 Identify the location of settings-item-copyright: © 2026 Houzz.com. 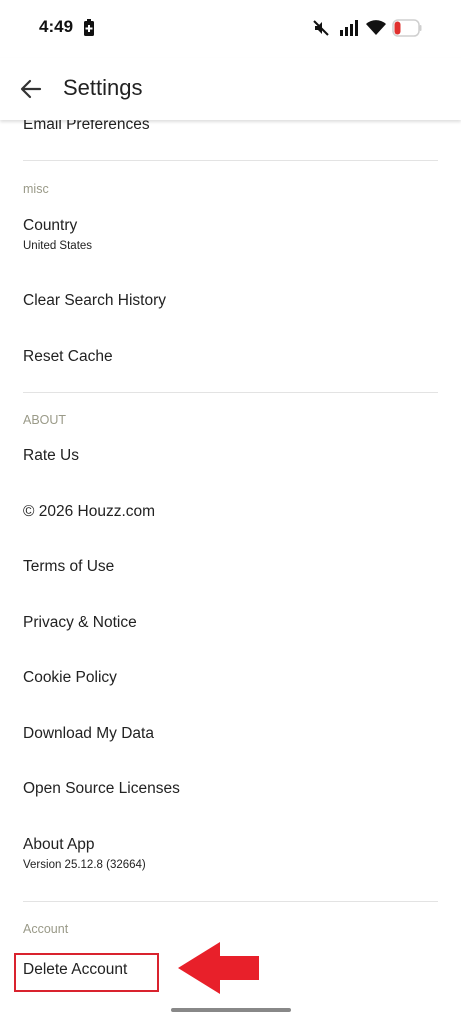
(230, 513).